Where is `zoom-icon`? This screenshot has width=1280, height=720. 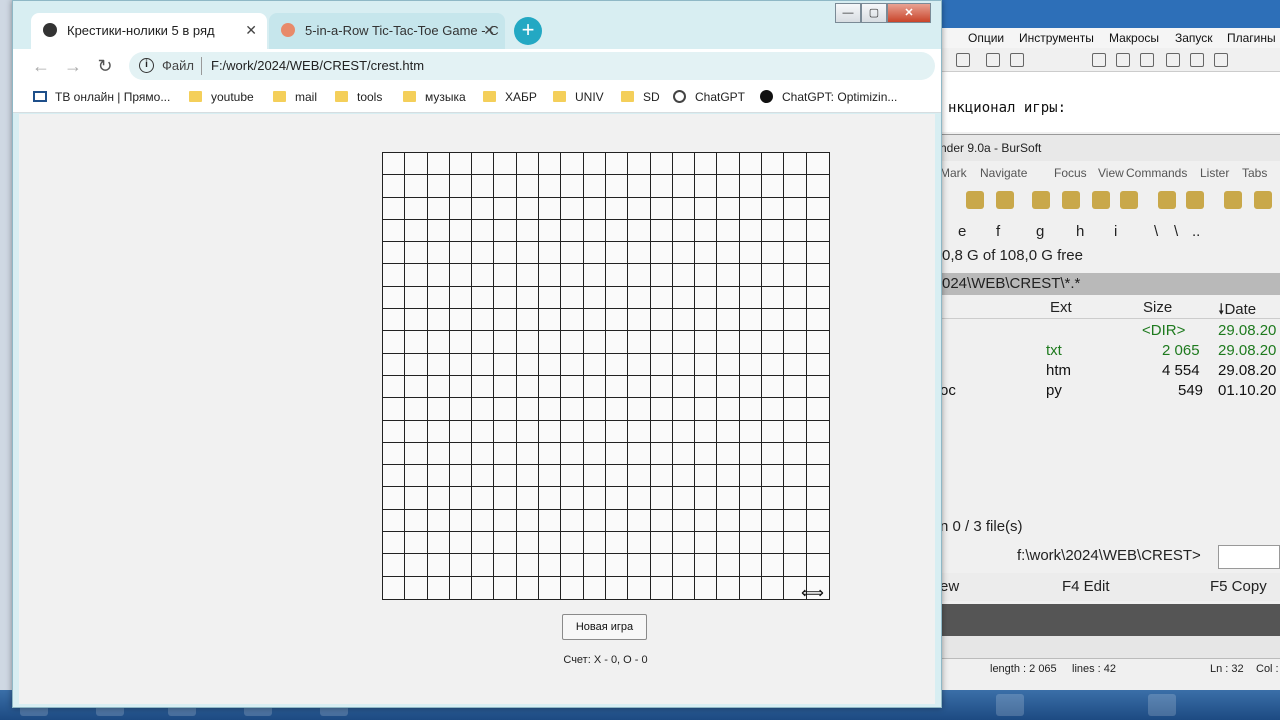
zoom-icon is located at coordinates (1017, 60).